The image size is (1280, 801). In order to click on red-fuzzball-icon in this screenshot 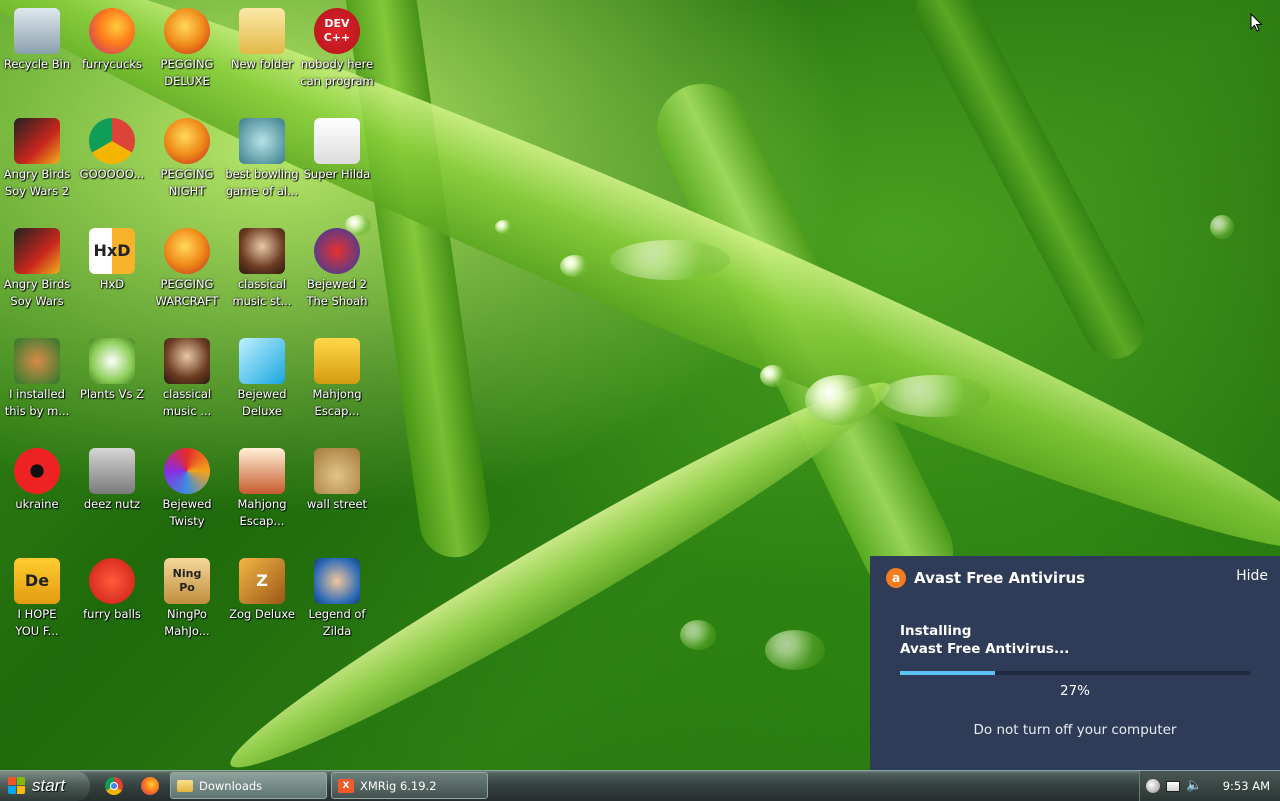, I will do `click(112, 581)`.